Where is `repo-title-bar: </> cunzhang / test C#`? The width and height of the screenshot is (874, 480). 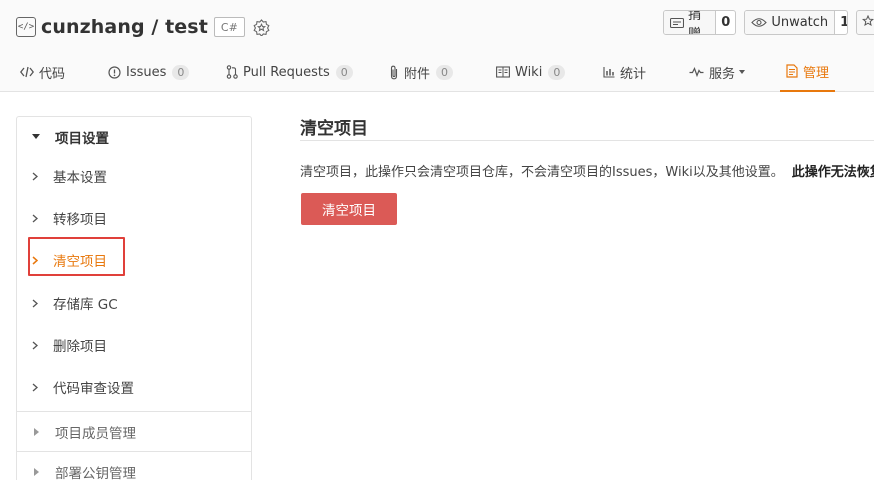
repo-title-bar: </> cunzhang / test C# is located at coordinates (143, 27).